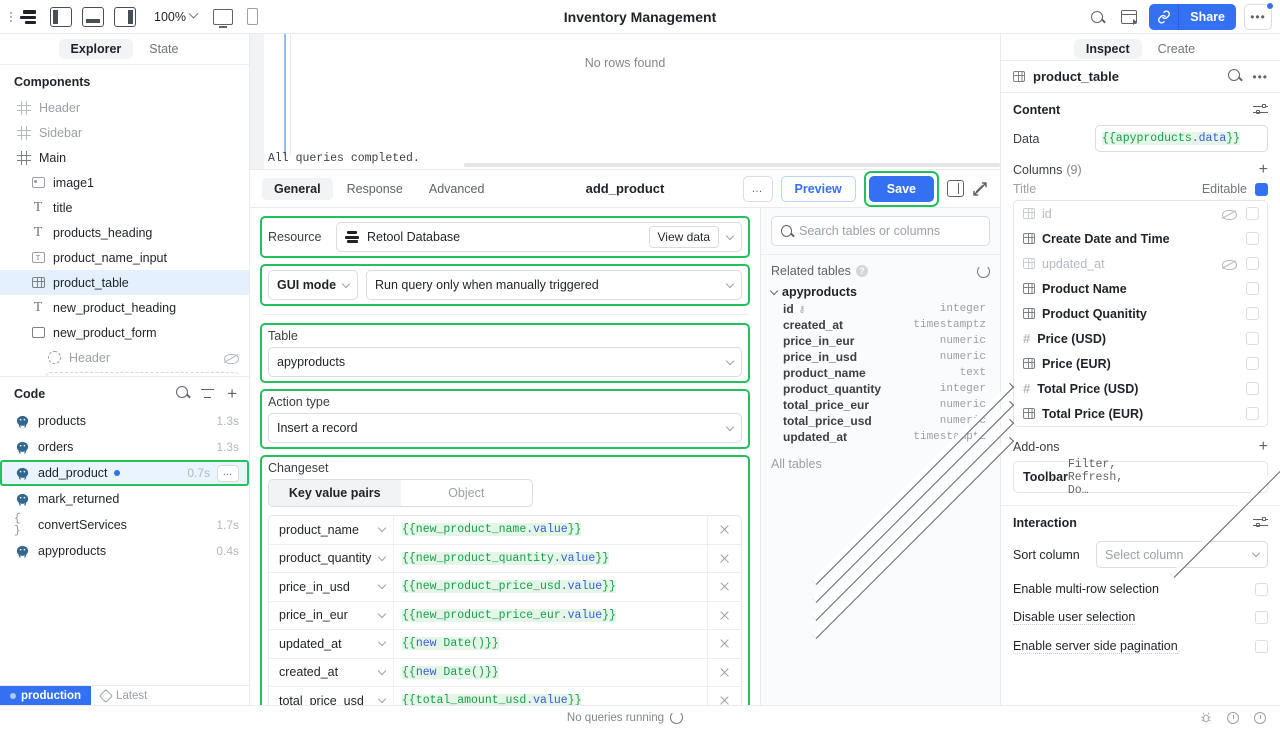 The width and height of the screenshot is (1280, 729). What do you see at coordinates (1140, 338) in the screenshot?
I see `column-row-price-usd: # Price (USD)` at bounding box center [1140, 338].